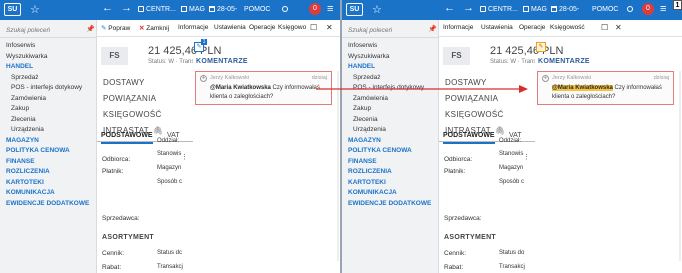 This screenshot has height=273, width=682. I want to click on fix-button: ✎ Popraw, so click(115, 28).